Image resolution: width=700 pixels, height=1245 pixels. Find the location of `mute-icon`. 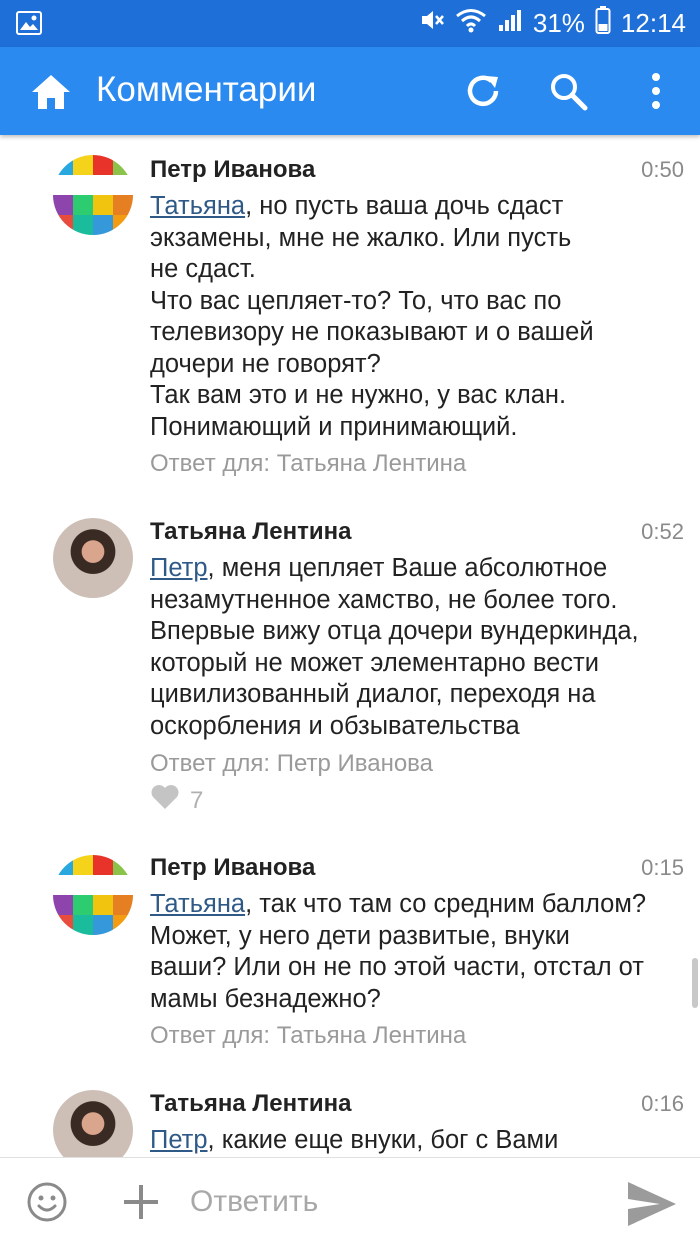

mute-icon is located at coordinates (432, 23).